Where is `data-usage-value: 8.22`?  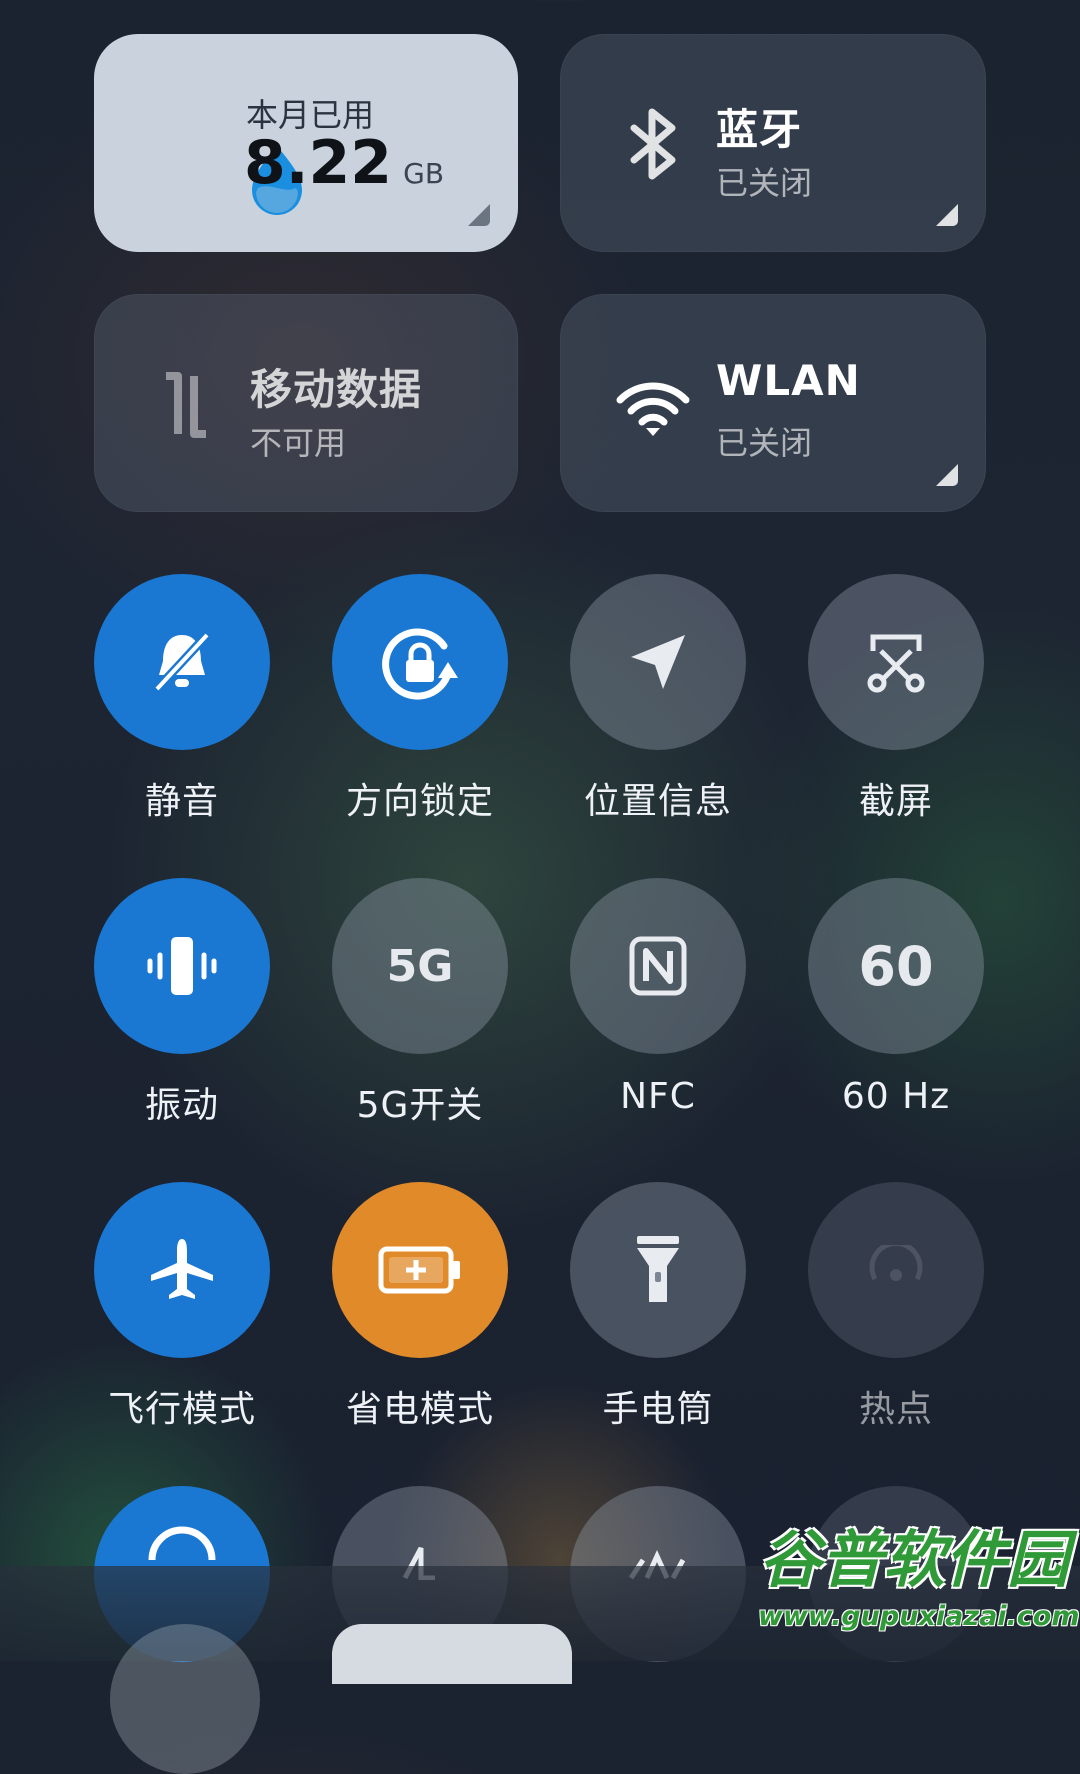 data-usage-value: 8.22 is located at coordinates (318, 163).